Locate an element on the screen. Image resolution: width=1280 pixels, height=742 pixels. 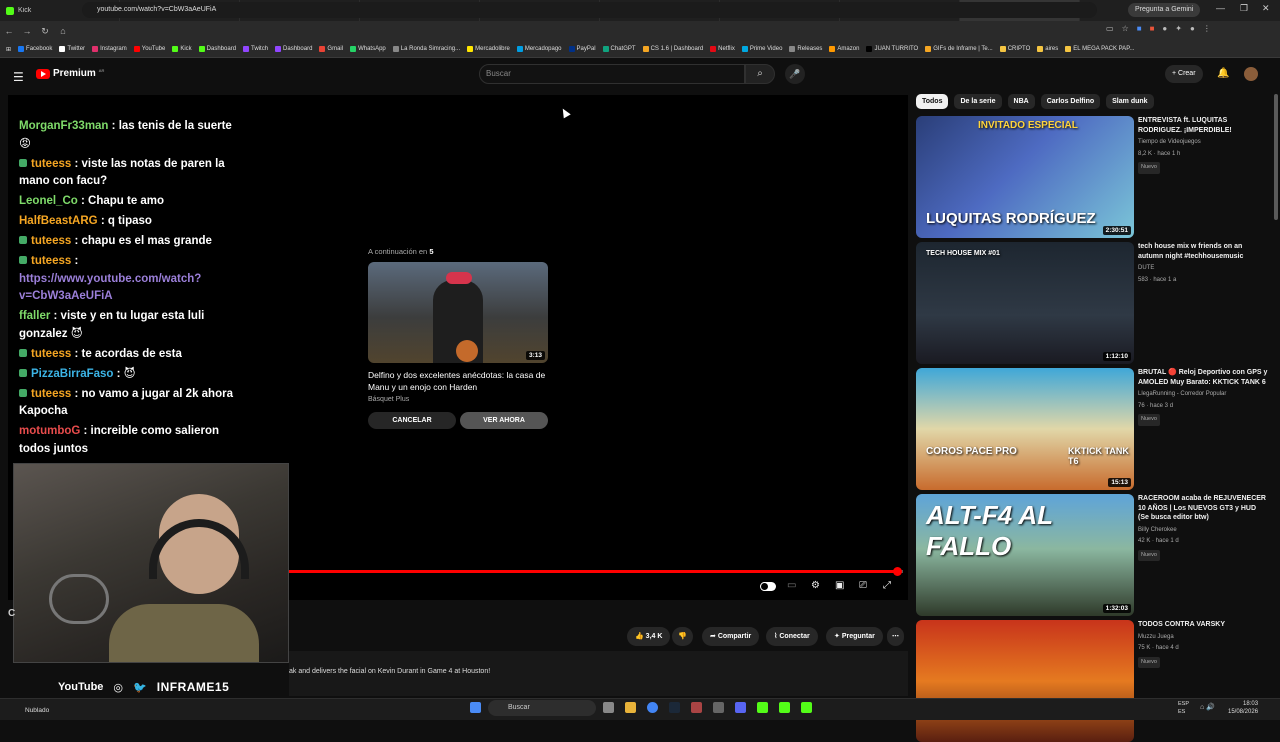
apps-icon: ⊞ is located at coordinates (8, 49).